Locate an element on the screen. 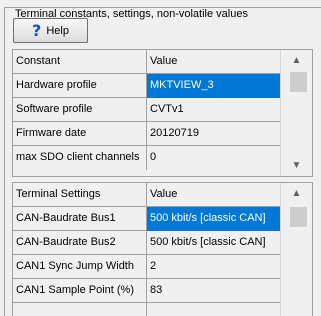 The width and height of the screenshot is (321, 316). constant-name: Firmware date is located at coordinates (80, 134).